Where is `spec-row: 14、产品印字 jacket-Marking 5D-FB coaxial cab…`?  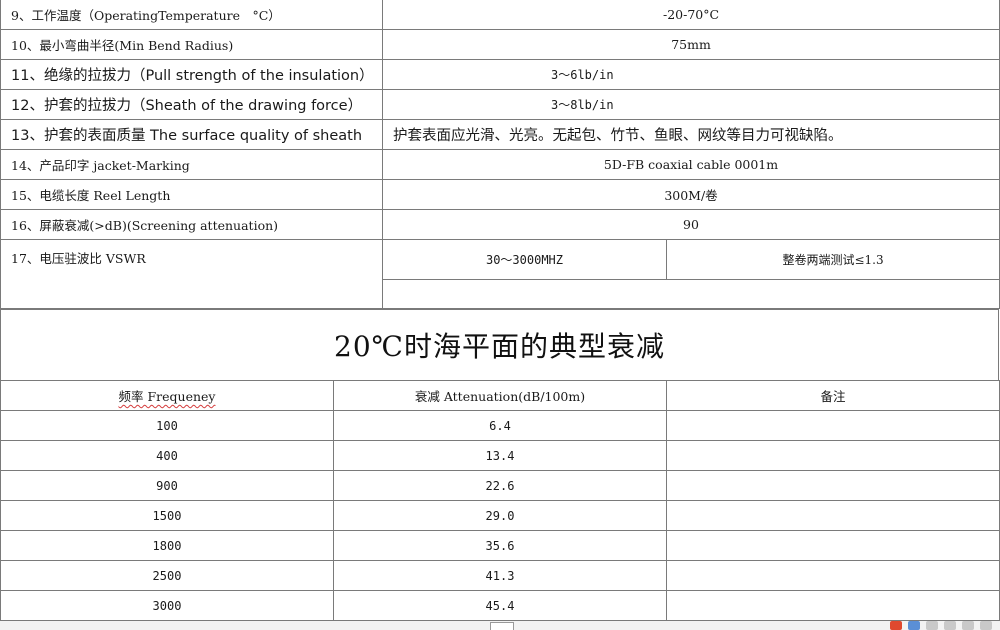 spec-row: 14、产品印字 jacket-Marking 5D-FB coaxial cab… is located at coordinates (500, 164).